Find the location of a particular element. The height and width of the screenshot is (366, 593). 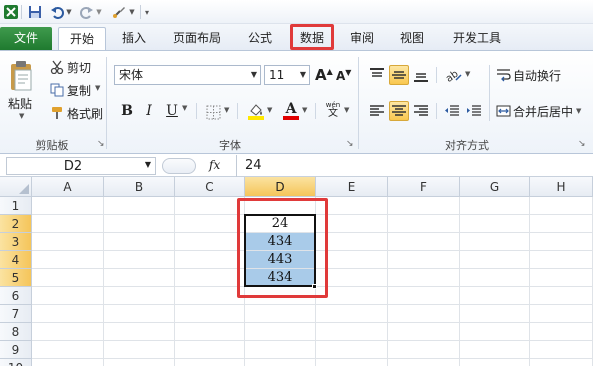

increase-indent-icon is located at coordinates (474, 111).